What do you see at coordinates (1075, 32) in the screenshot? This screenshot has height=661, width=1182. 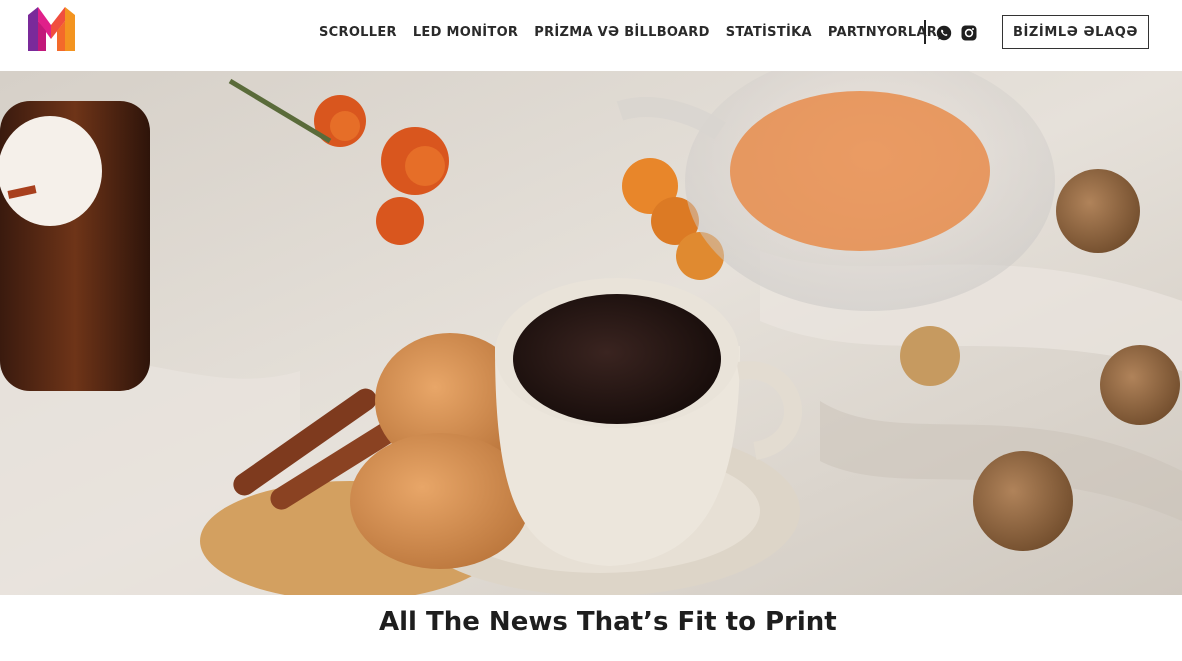 I see `contact-button: BİZİMLƏ ƏLAQƏ` at bounding box center [1075, 32].